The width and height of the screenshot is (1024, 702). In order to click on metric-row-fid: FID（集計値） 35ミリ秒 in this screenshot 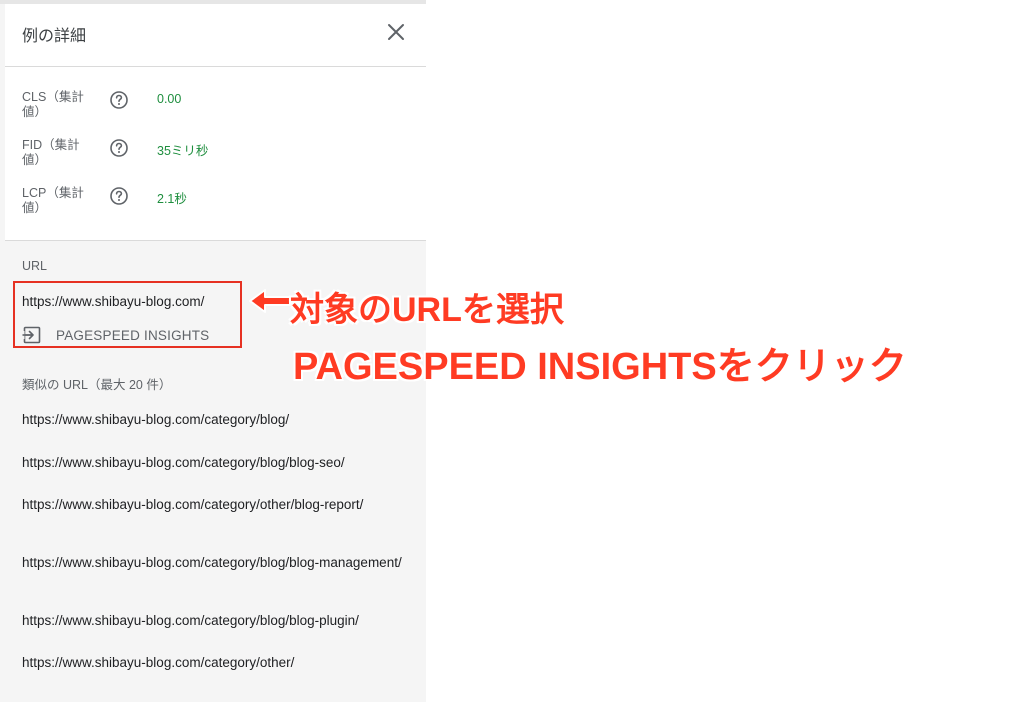, I will do `click(215, 158)`.